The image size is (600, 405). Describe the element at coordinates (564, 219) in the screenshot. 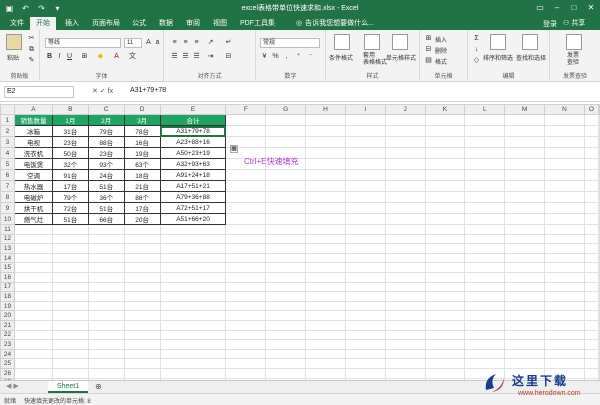

I see `cell-n10` at that location.